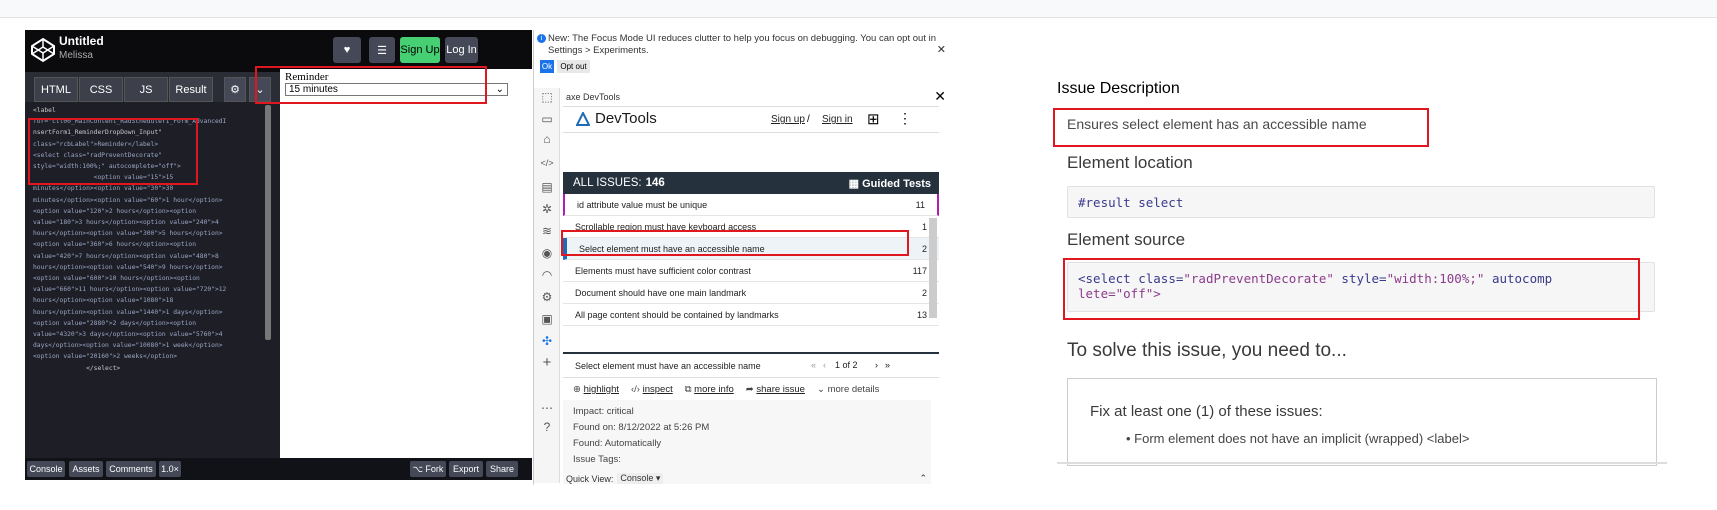 Image resolution: width=1717 pixels, height=510 pixels. Describe the element at coordinates (131, 469) in the screenshot. I see `comments-button: Comments` at that location.